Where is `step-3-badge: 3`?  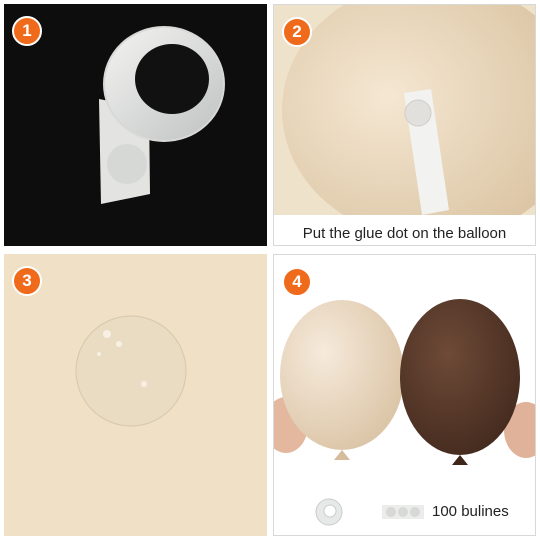 step-3-badge: 3 is located at coordinates (27, 281).